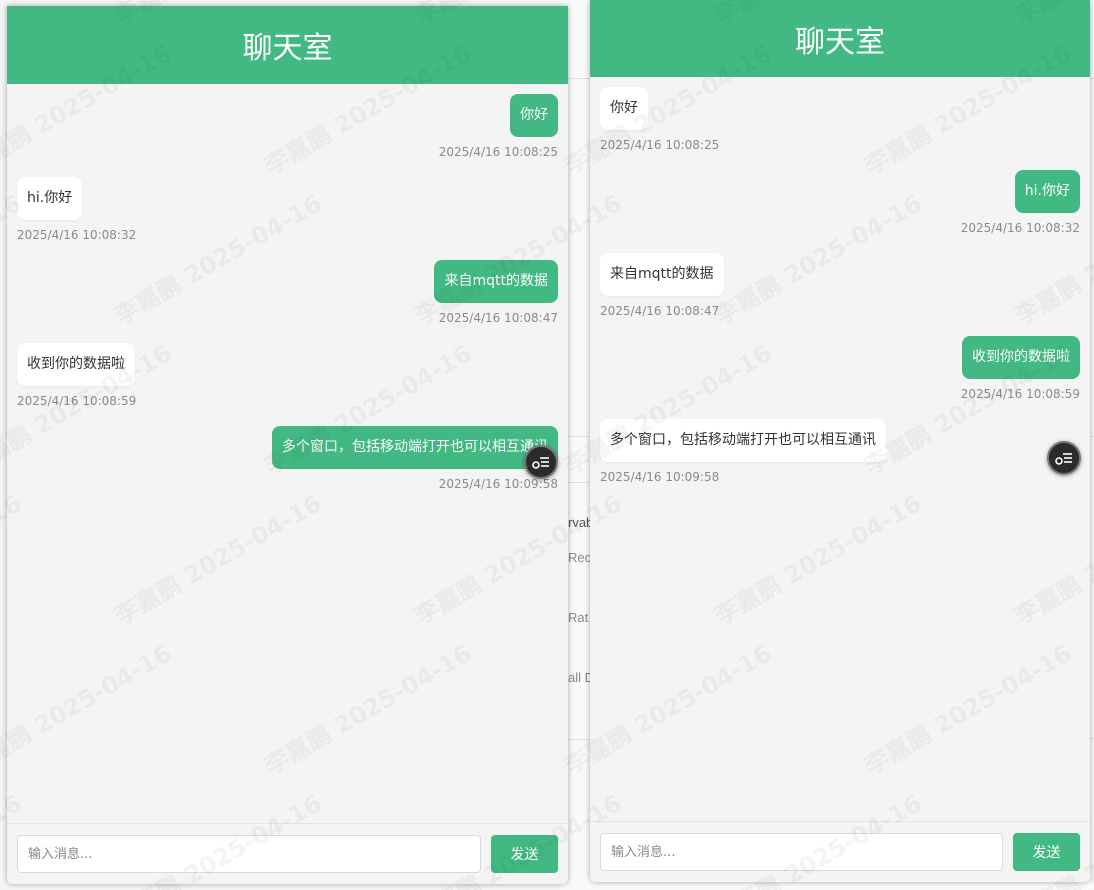 The width and height of the screenshot is (1094, 890). Describe the element at coordinates (580, 557) in the screenshot. I see `bg-fragment-2: Rec` at that location.